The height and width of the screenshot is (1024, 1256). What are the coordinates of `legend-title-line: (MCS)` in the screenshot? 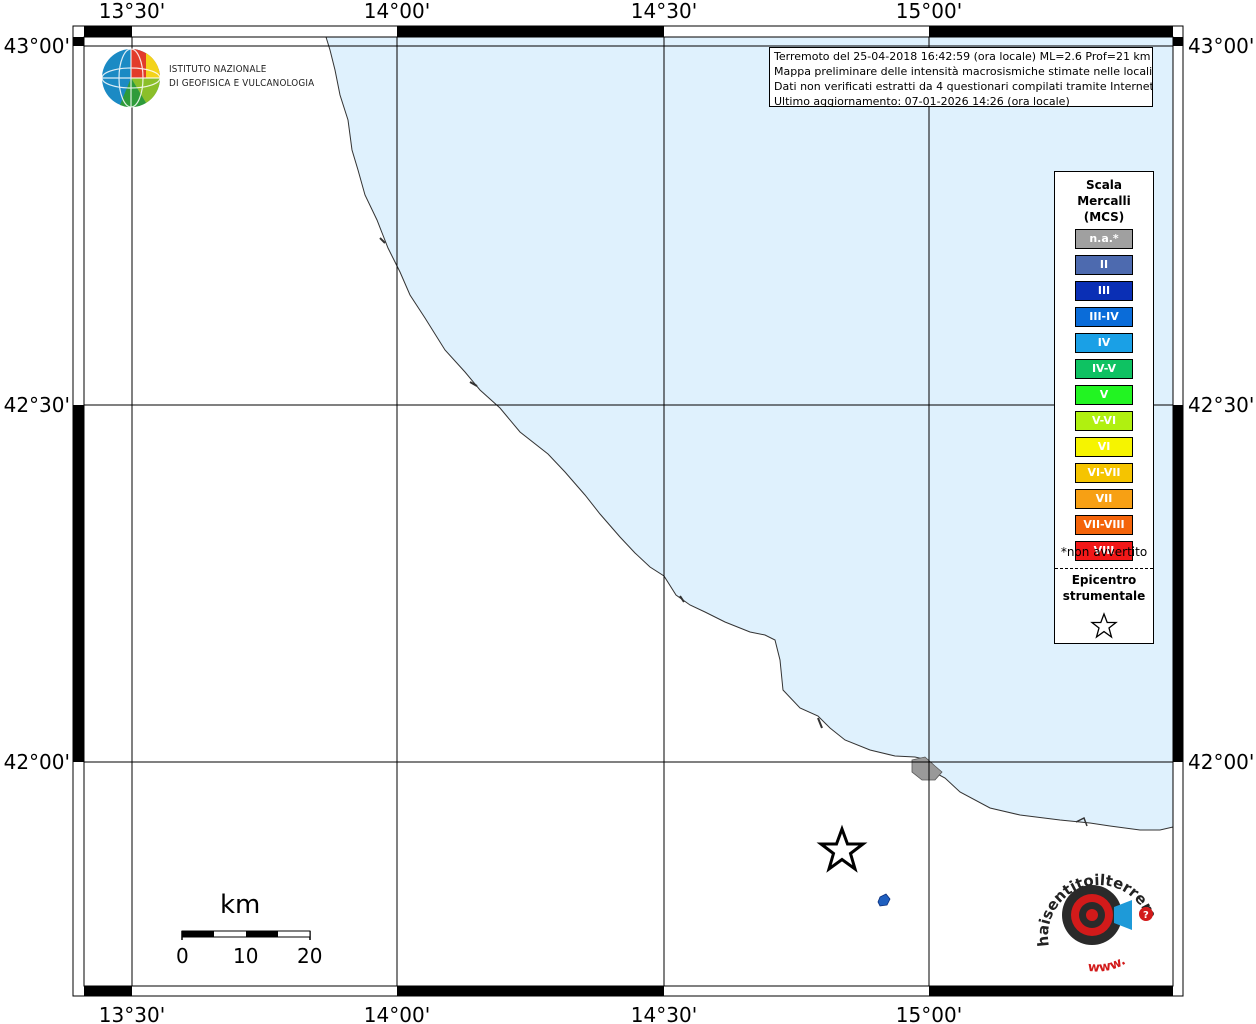 It's located at (1104, 217).